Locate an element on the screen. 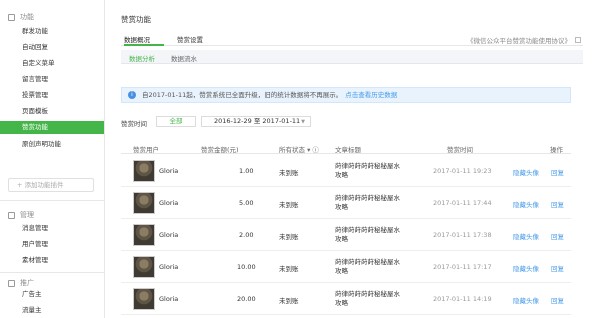  subtab-bar: 数据分析 数据流水 is located at coordinates (352, 57).